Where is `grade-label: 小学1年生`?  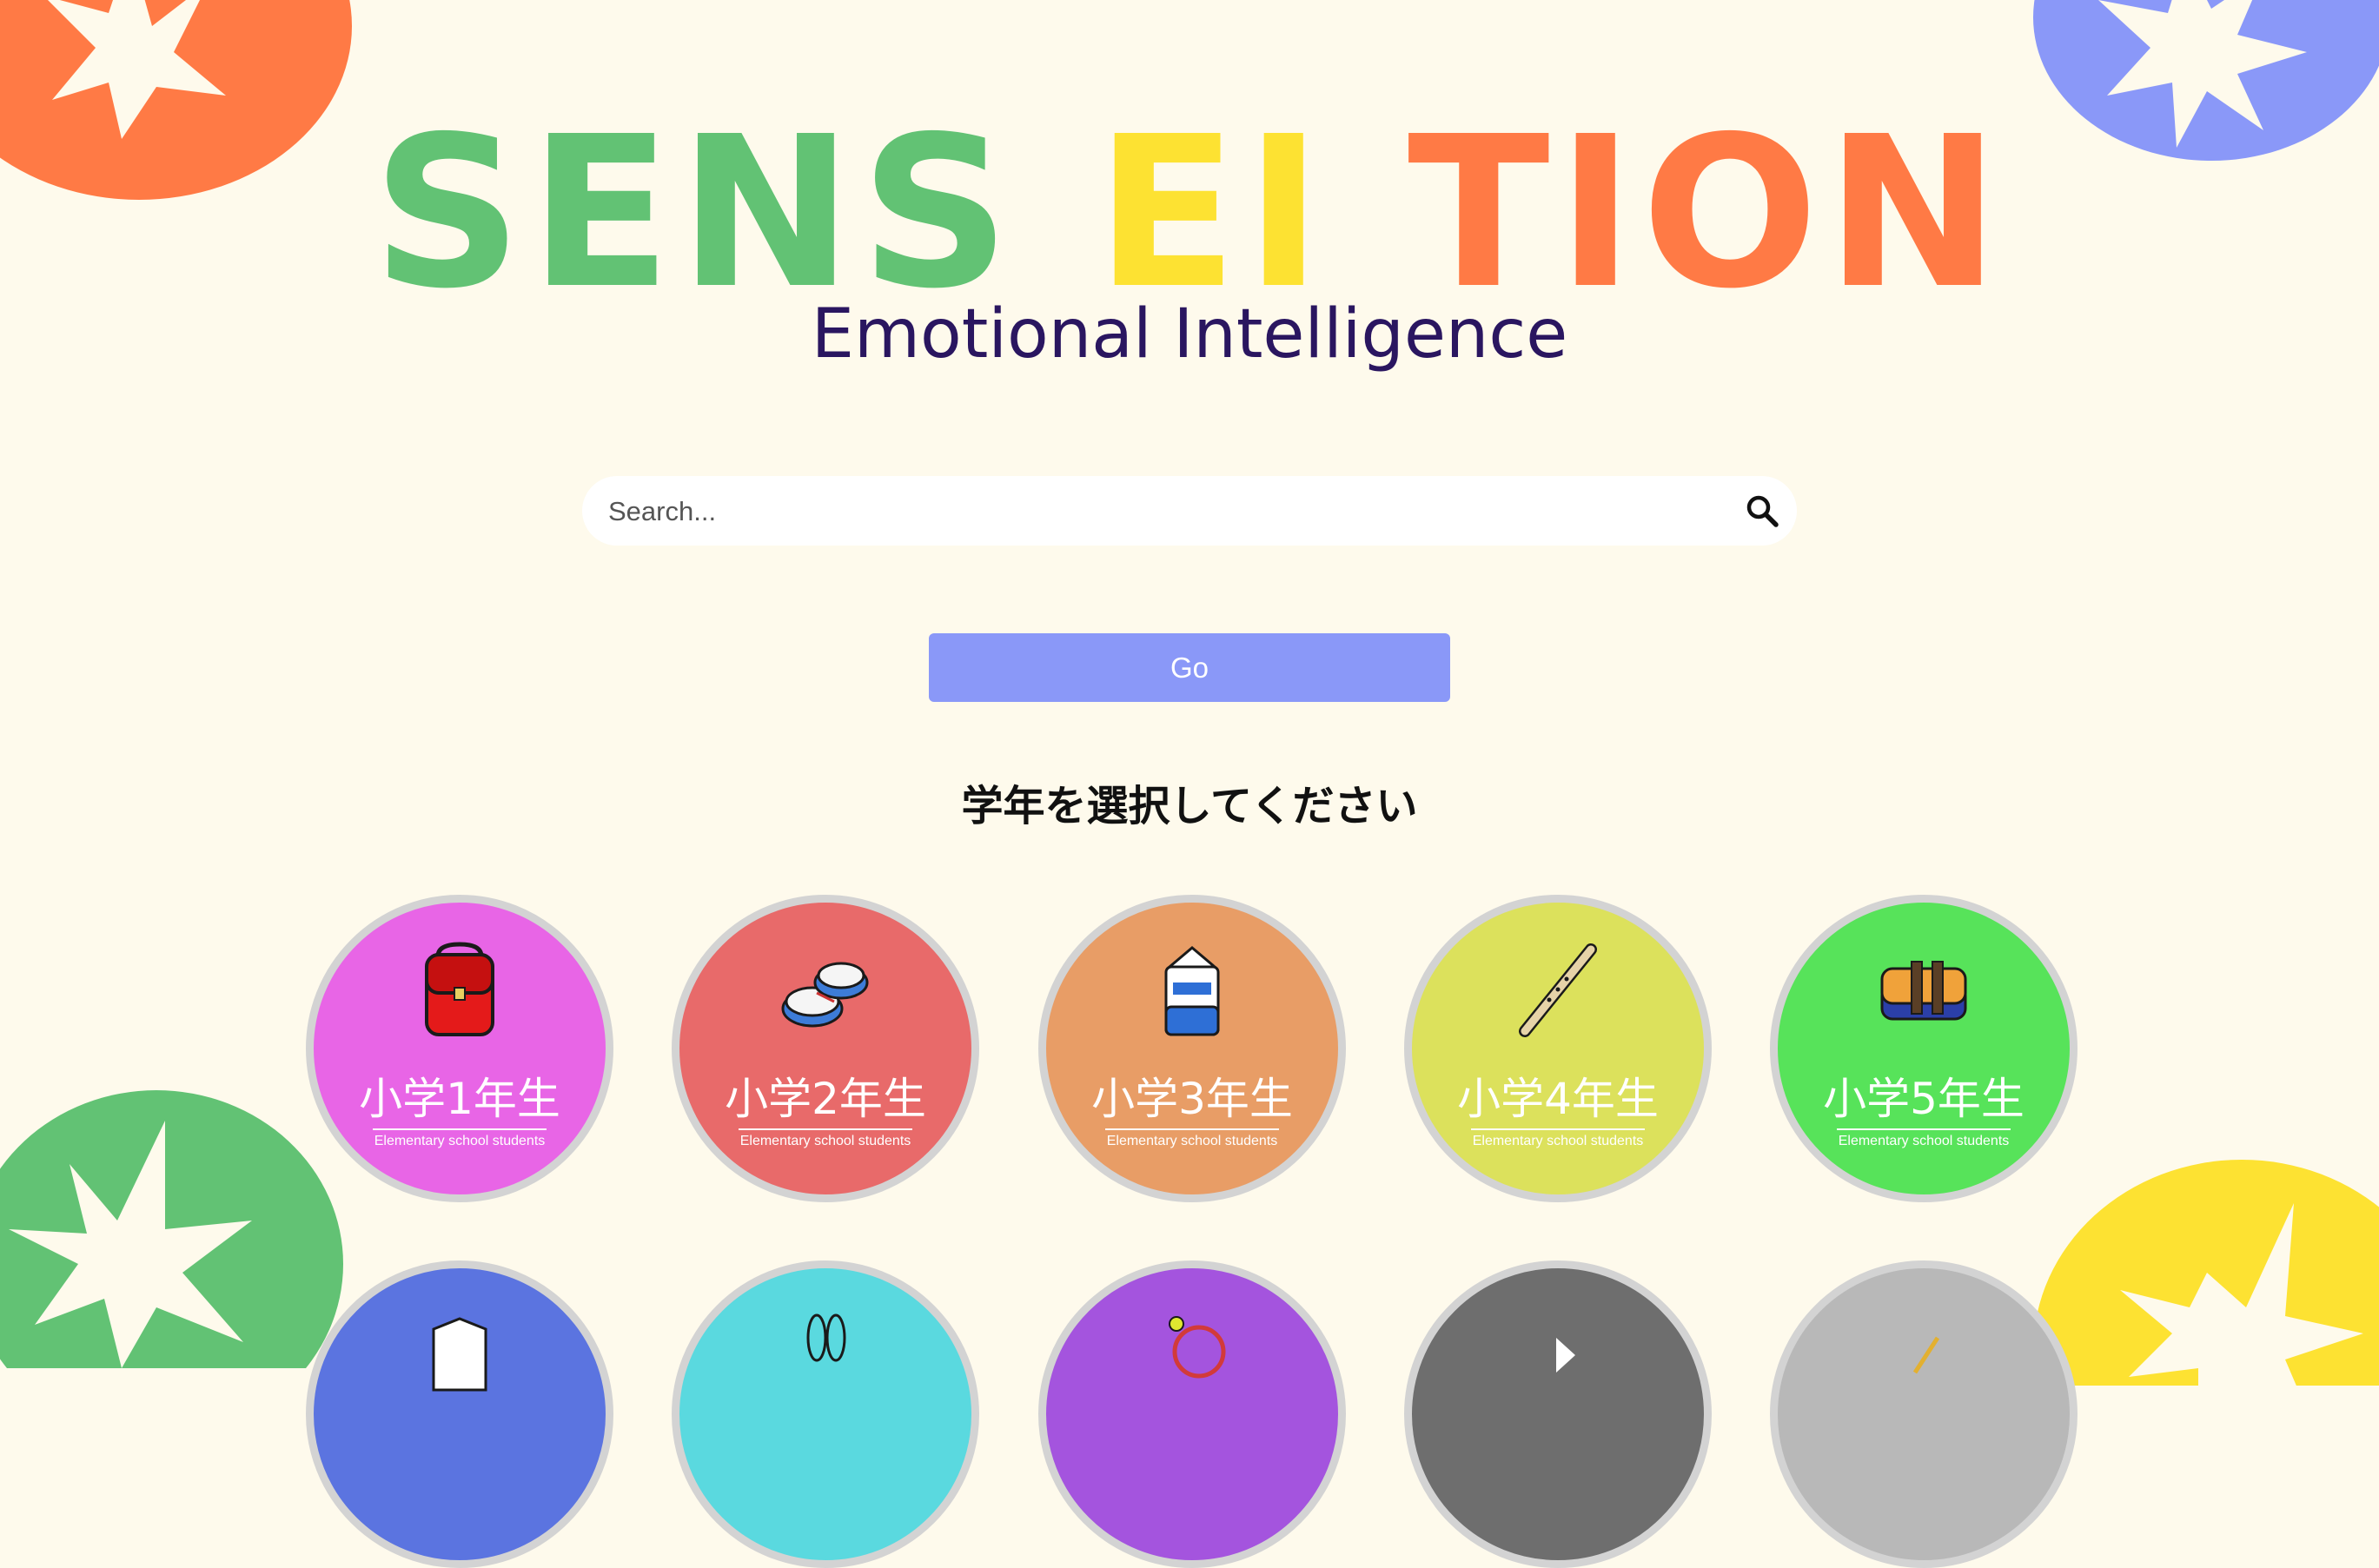
grade-label: 小学1年生 is located at coordinates (459, 1099).